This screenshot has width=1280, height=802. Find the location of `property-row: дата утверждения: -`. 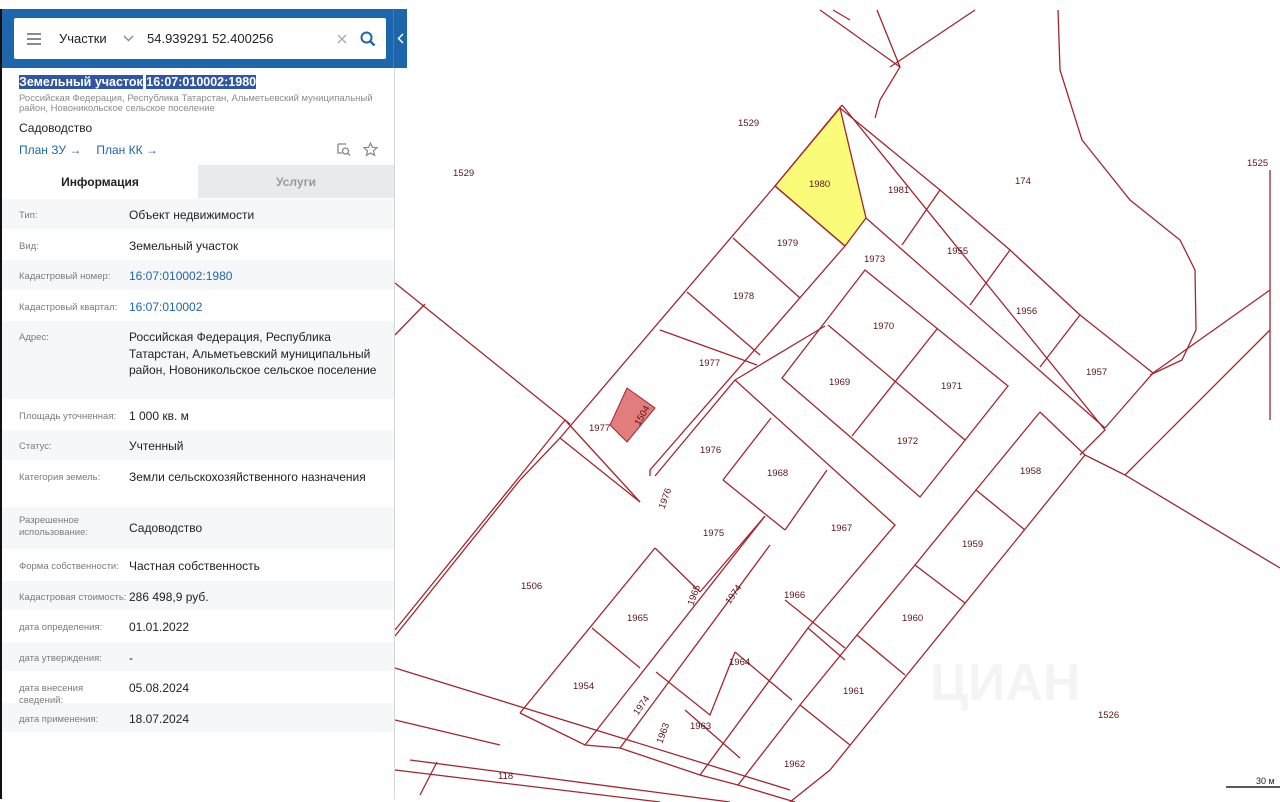

property-row: дата утверждения: - is located at coordinates (198, 656).